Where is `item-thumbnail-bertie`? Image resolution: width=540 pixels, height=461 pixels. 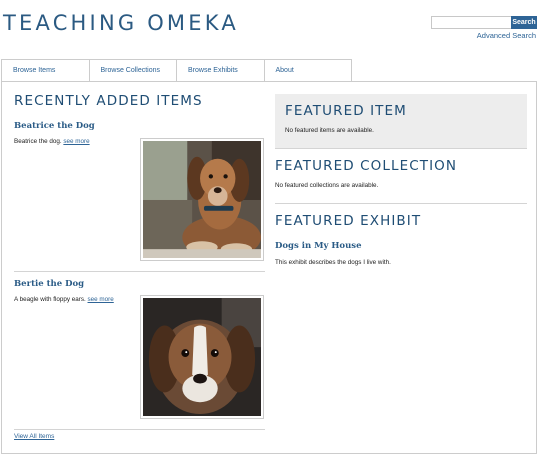
item-thumbnail-bertie is located at coordinates (202, 357).